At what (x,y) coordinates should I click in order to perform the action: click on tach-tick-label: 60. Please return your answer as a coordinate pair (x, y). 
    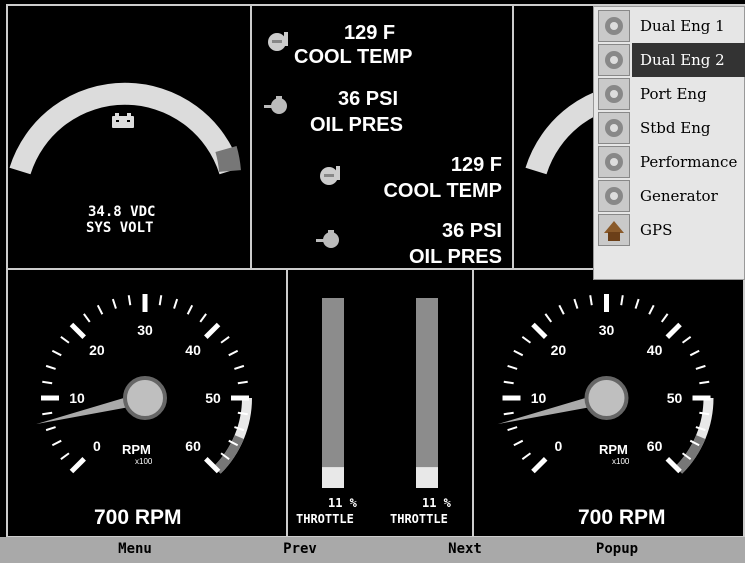
    Looking at the image, I should click on (655, 446).